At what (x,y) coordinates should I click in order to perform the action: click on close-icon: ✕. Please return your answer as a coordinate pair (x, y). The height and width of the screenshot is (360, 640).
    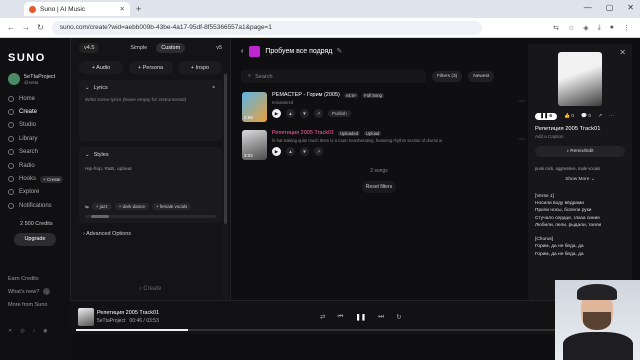
    Looking at the image, I should click on (622, 52).